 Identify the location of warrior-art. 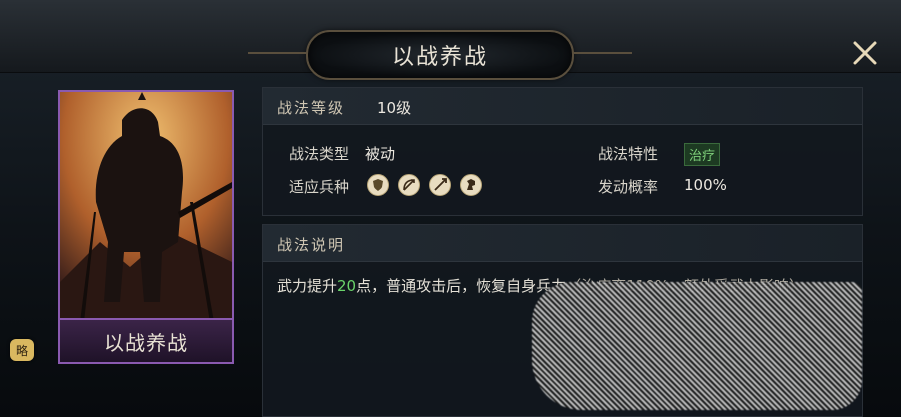
(146, 207).